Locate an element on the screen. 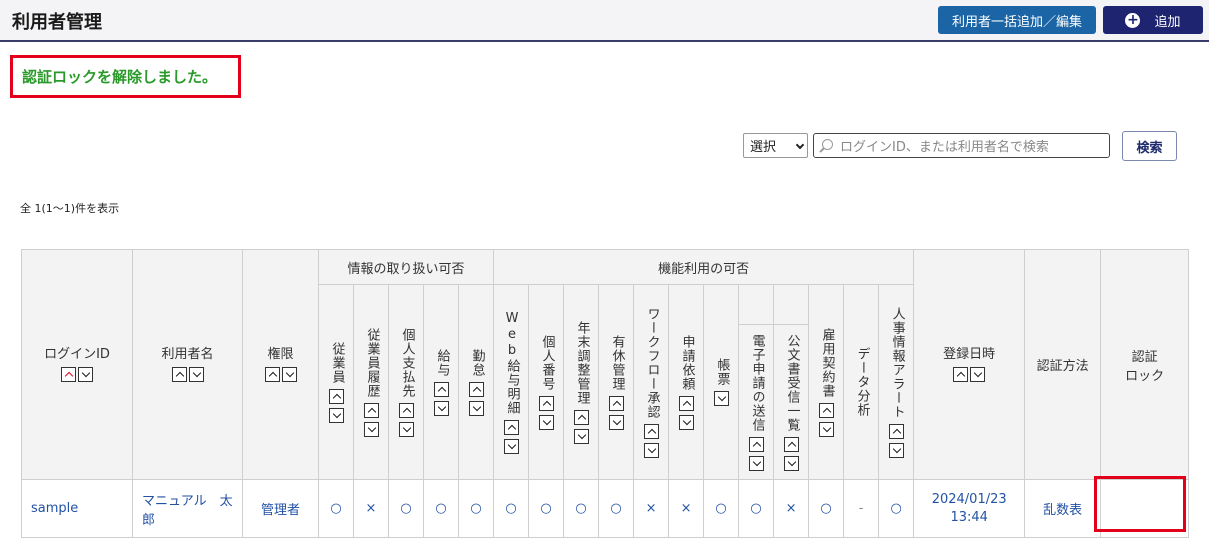  header-auth-lock-line2: ロック is located at coordinates (1145, 376).